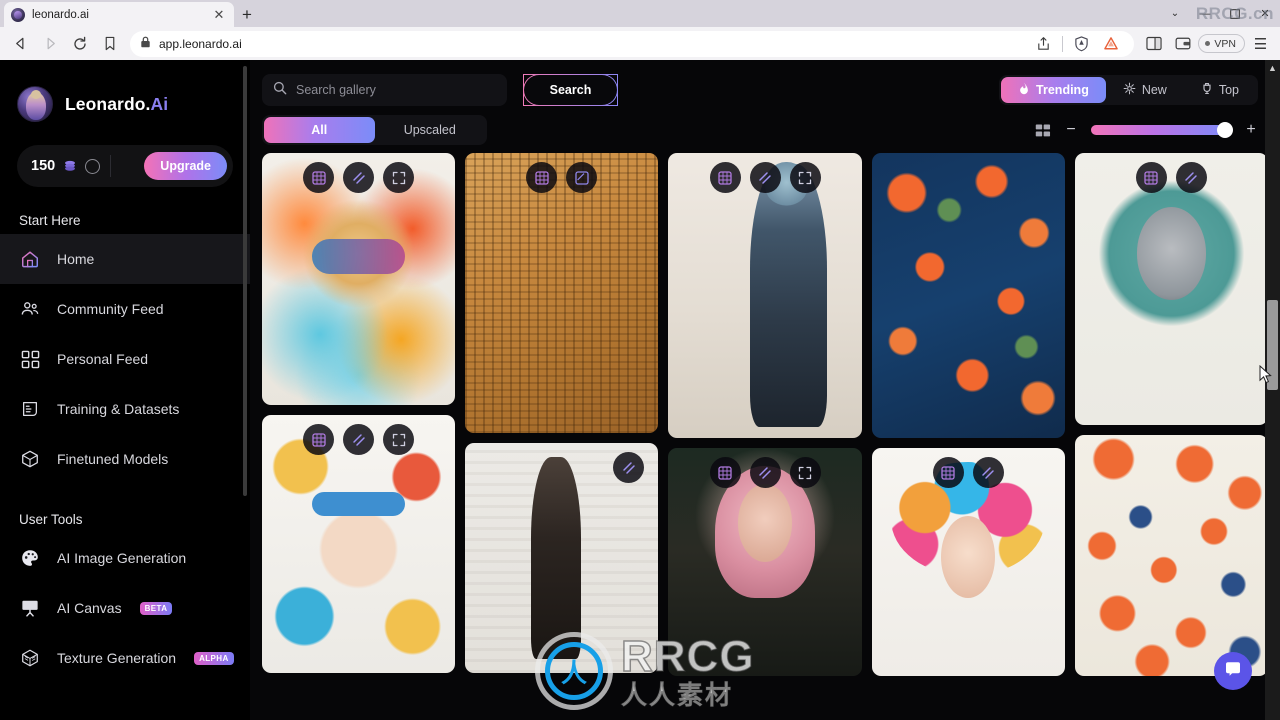 The height and width of the screenshot is (720, 1280). I want to click on gallery-column, so click(562, 435).